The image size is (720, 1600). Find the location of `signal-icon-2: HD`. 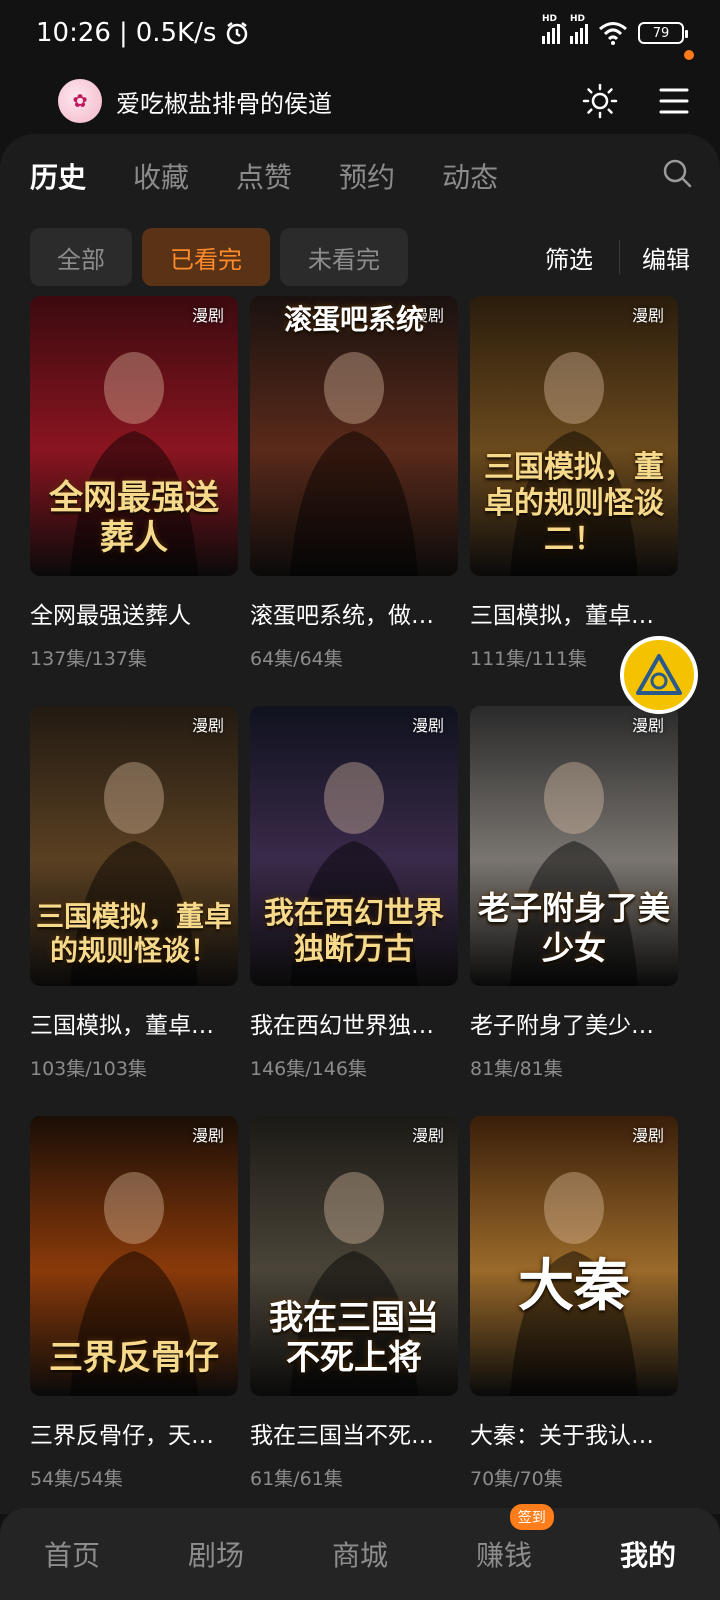

signal-icon-2: HD is located at coordinates (579, 29).